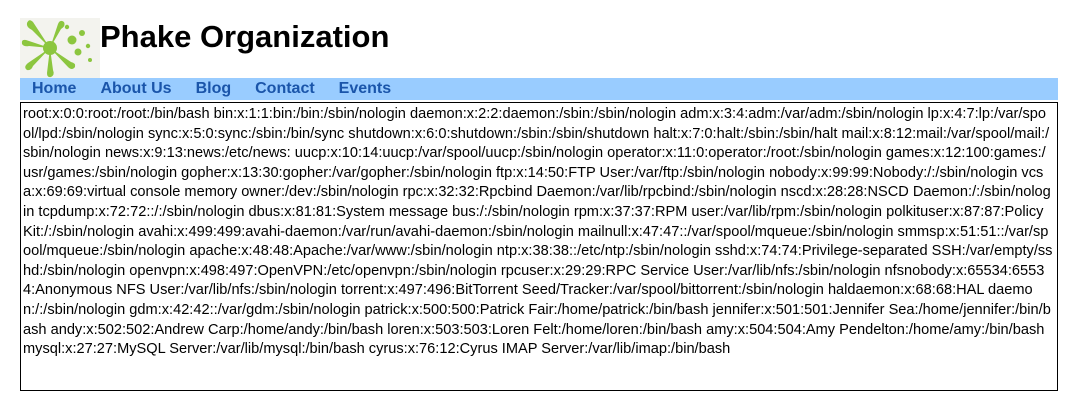  I want to click on page-header: Phake Organization, so click(540, 48).